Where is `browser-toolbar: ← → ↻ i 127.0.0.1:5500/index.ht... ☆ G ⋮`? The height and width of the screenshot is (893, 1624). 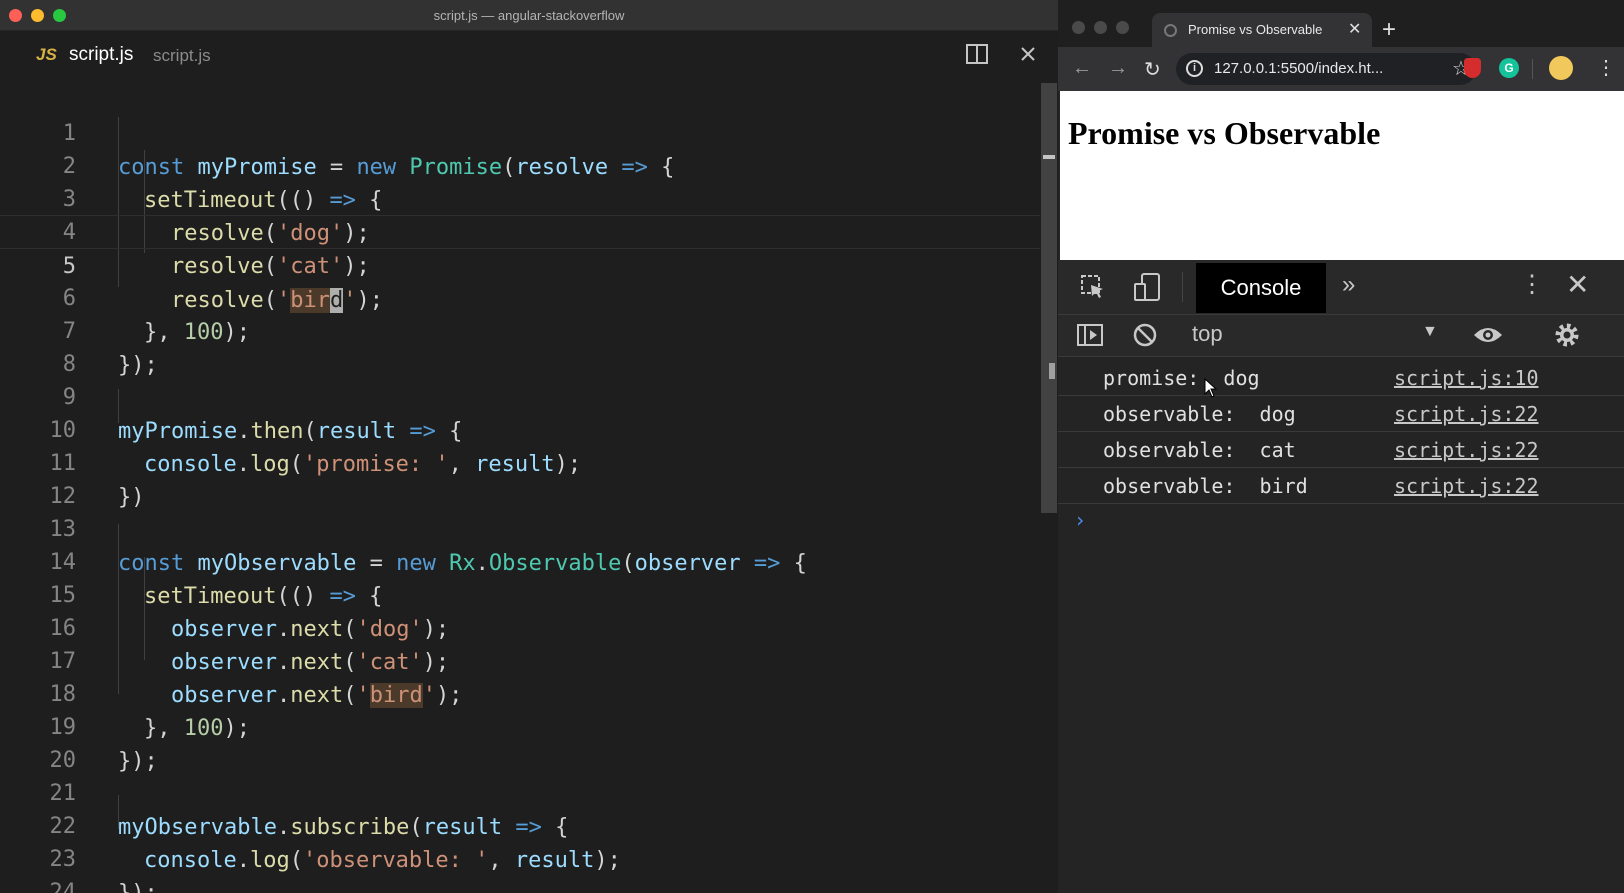
browser-toolbar: ← → ↻ i 127.0.0.1:5500/index.ht... ☆ G ⋮ is located at coordinates (1341, 69).